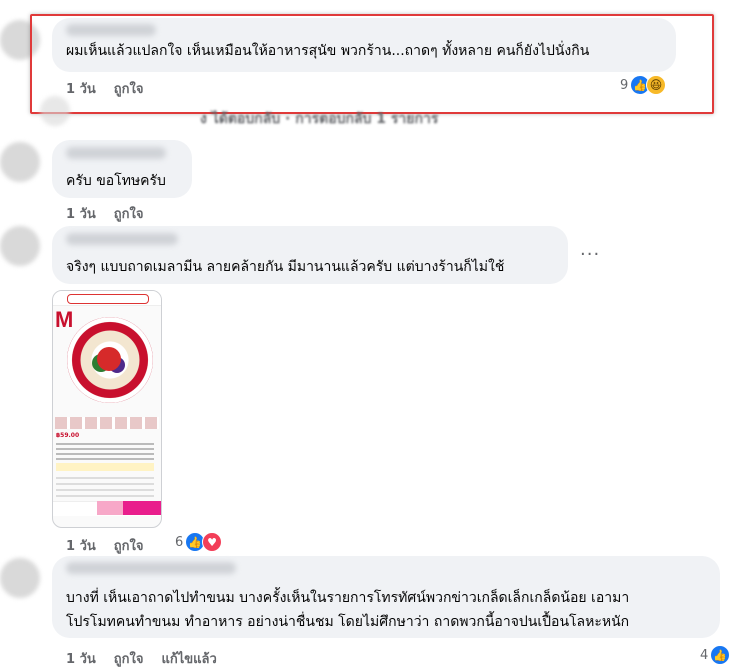 Image resolution: width=753 pixels, height=669 pixels. What do you see at coordinates (68, 435) in the screenshot?
I see `price-label: ฿59.00` at bounding box center [68, 435].